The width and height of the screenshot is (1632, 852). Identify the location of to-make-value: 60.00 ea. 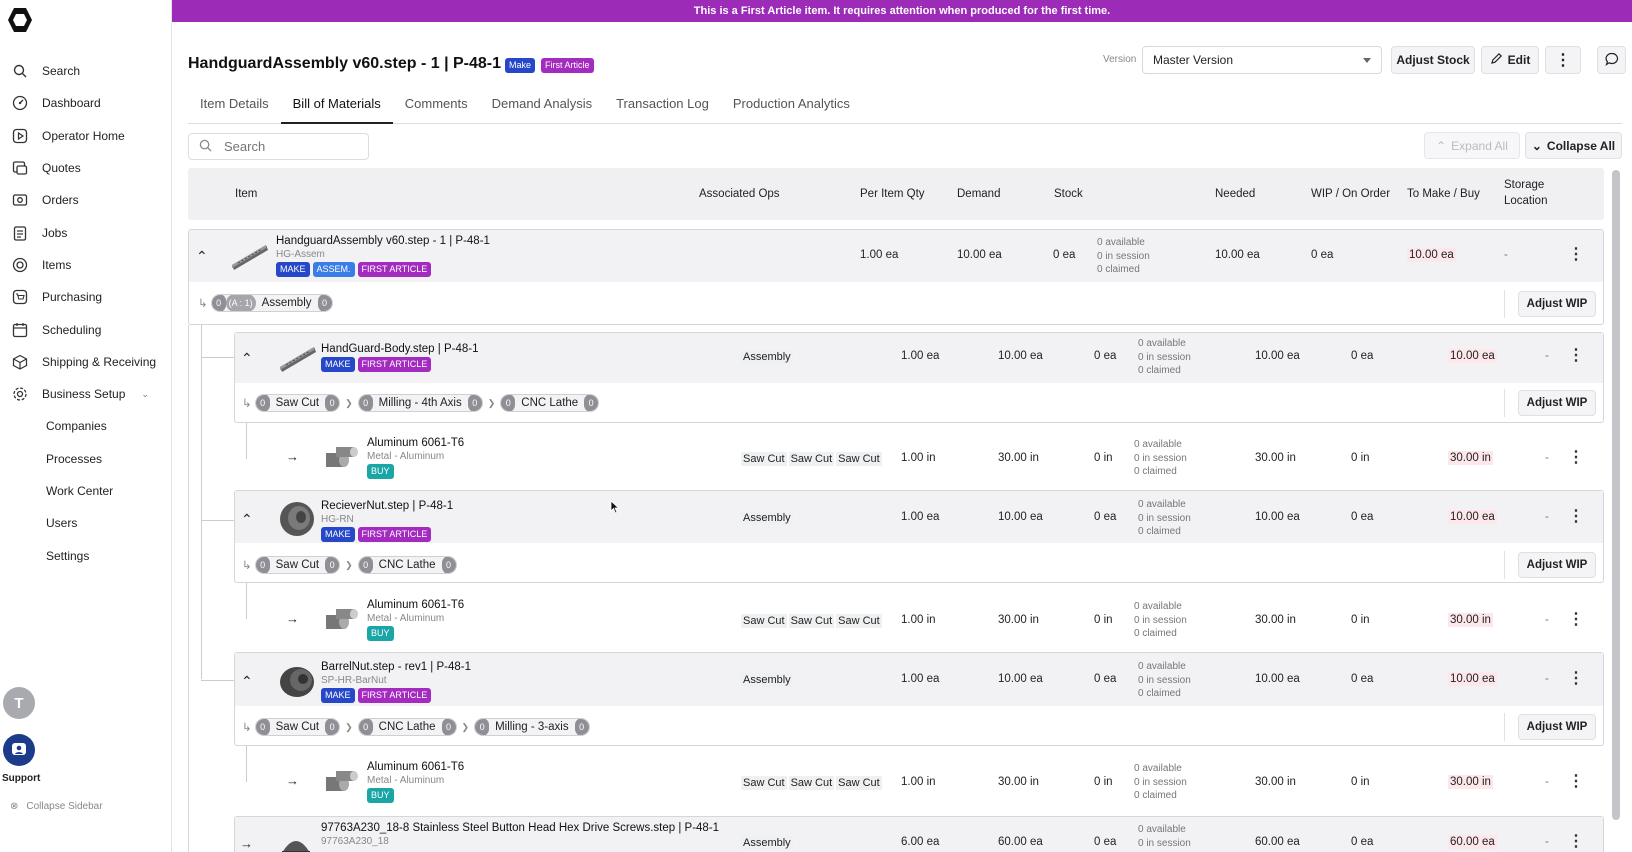
(1472, 842).